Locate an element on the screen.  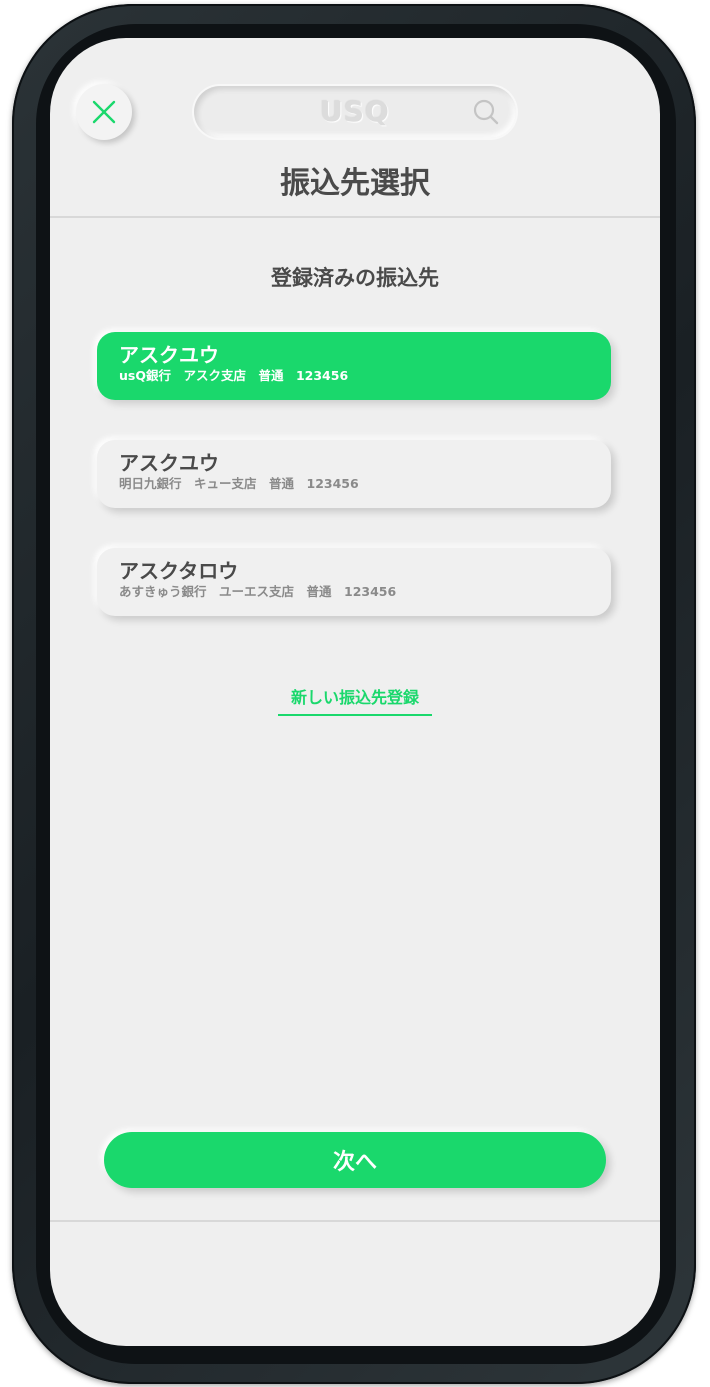
footer-divider is located at coordinates (355, 1221).